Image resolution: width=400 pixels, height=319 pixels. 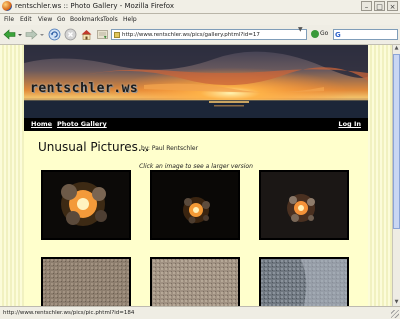 I want to click on page-icon, so click(x=117, y=35).